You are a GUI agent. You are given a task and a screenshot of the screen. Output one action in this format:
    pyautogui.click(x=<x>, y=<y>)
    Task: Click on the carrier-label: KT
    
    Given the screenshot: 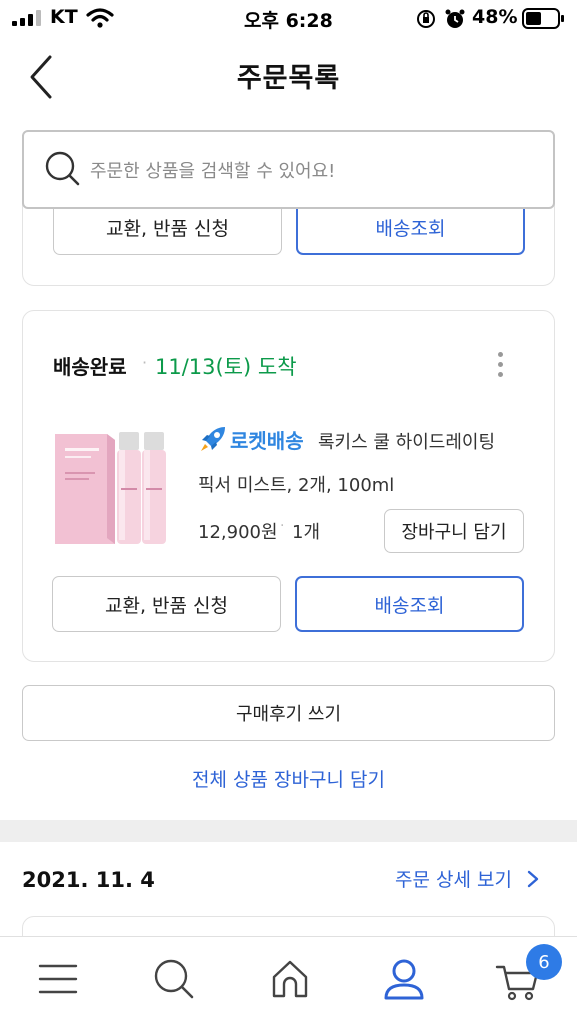 What is the action you would take?
    pyautogui.click(x=64, y=17)
    